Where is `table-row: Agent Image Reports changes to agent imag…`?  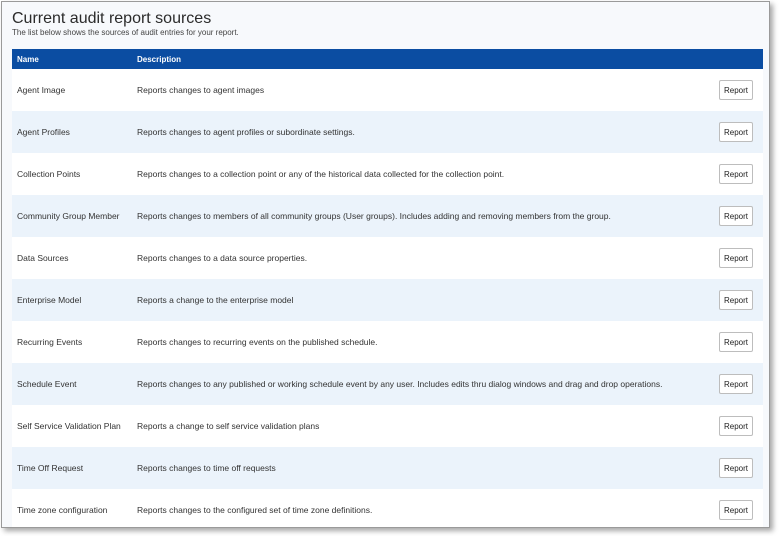
table-row: Agent Image Reports changes to agent imag… is located at coordinates (387, 90).